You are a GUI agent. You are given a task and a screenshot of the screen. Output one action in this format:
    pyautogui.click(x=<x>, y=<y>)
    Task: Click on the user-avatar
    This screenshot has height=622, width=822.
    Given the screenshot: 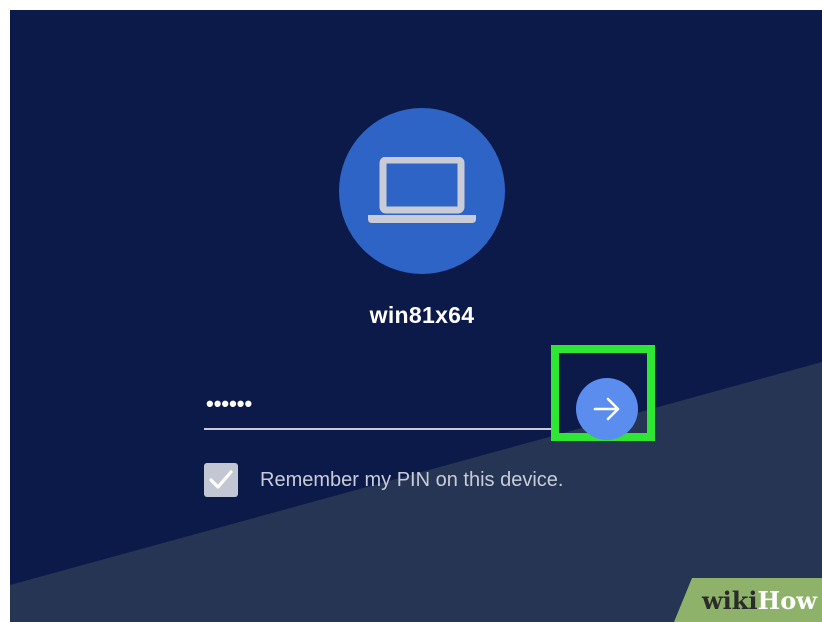 What is the action you would take?
    pyautogui.click(x=422, y=191)
    